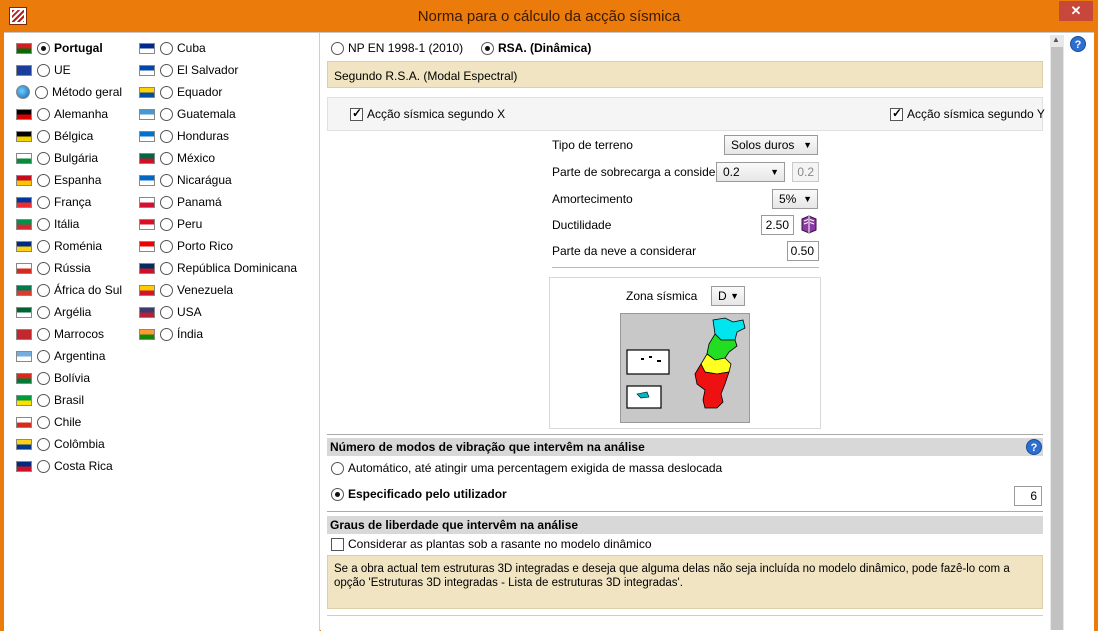 The image size is (1098, 631). What do you see at coordinates (59, 48) in the screenshot?
I see `country-option: Portugal` at bounding box center [59, 48].